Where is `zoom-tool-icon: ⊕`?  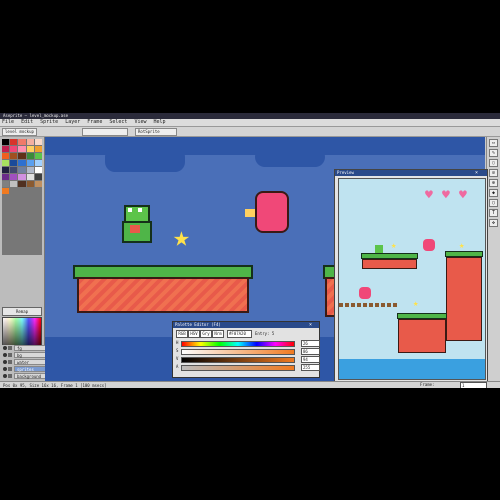 zoom-tool-icon: ⊕ is located at coordinates (493, 183).